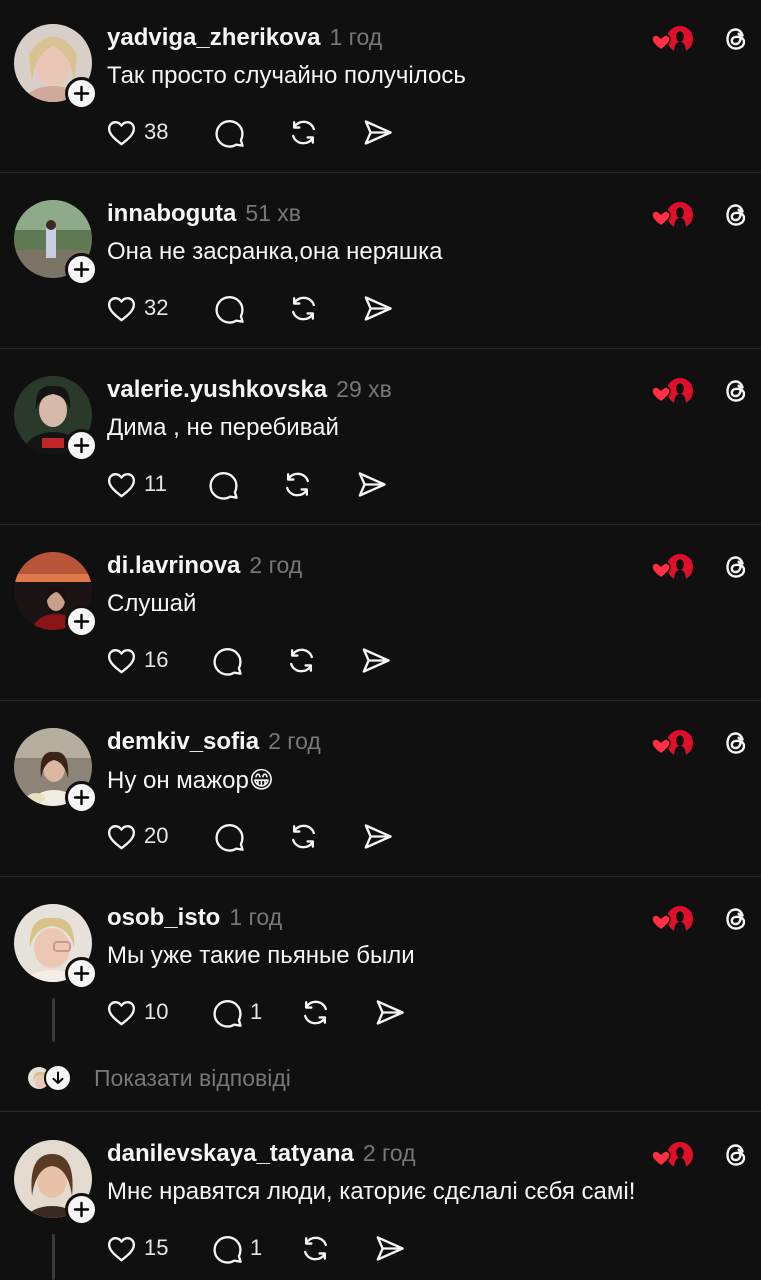  What do you see at coordinates (171, 214) in the screenshot?
I see `username: innaboguta` at bounding box center [171, 214].